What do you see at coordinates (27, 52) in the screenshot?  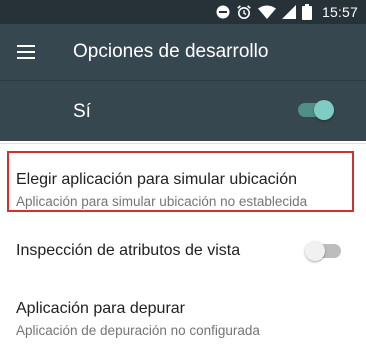 I see `hamburger-menu-icon` at bounding box center [27, 52].